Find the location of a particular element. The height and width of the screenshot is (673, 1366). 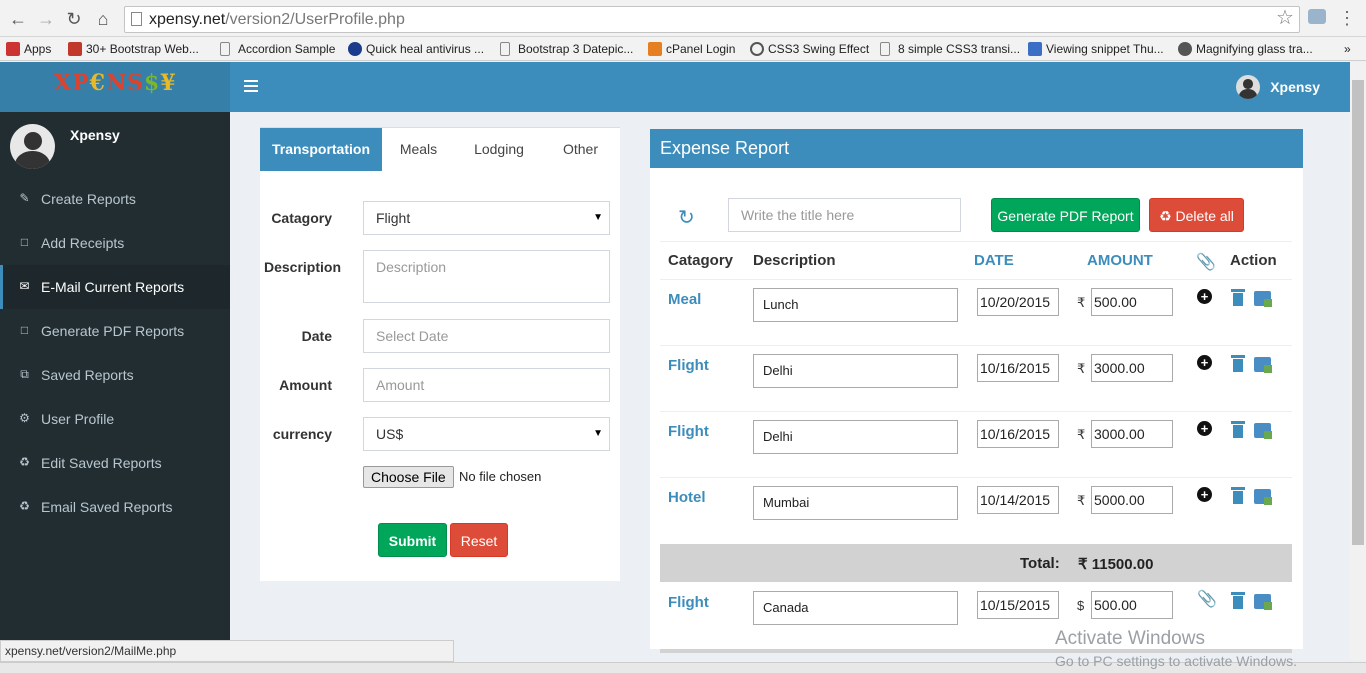

bookmarks-overflow-icon: » is located at coordinates (1347, 49).